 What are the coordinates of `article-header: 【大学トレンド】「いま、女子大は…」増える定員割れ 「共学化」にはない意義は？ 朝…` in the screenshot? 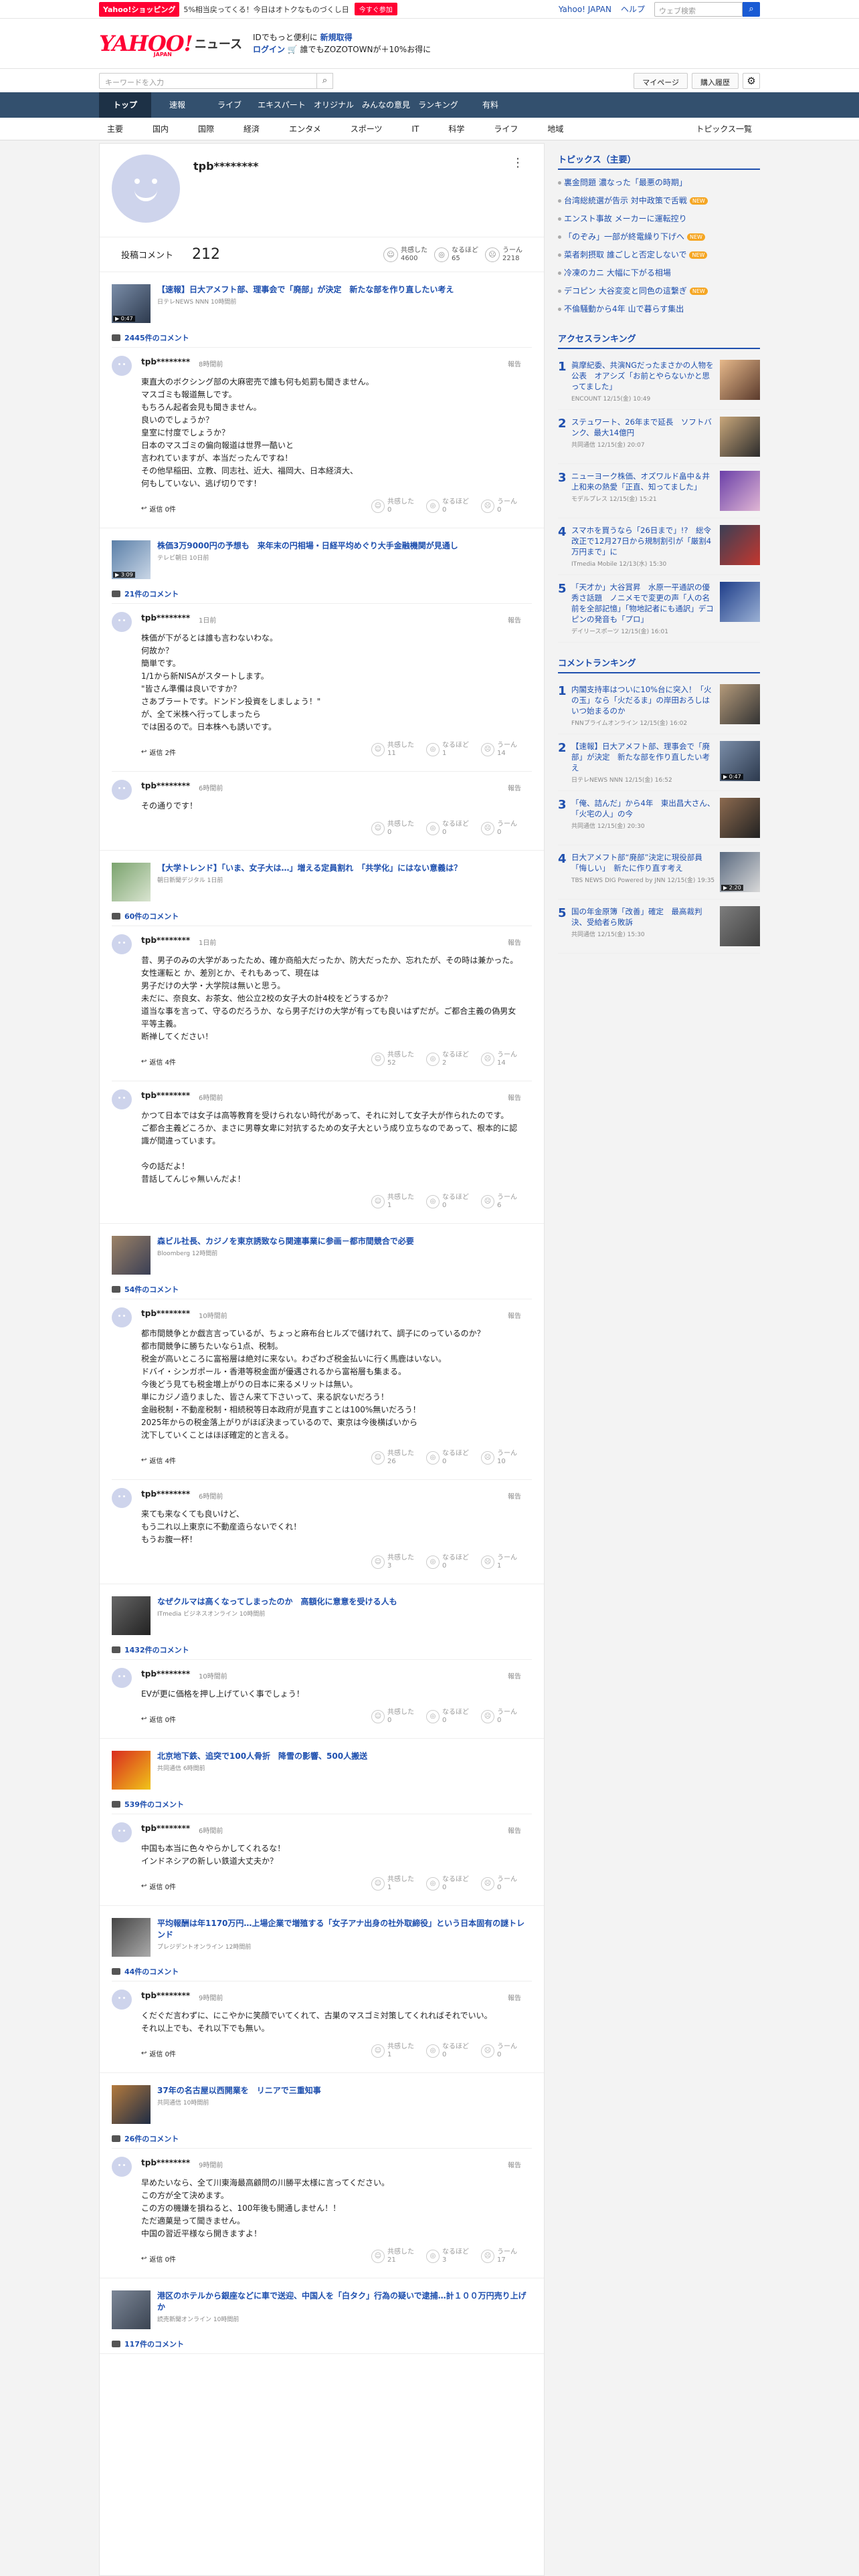 It's located at (322, 882).